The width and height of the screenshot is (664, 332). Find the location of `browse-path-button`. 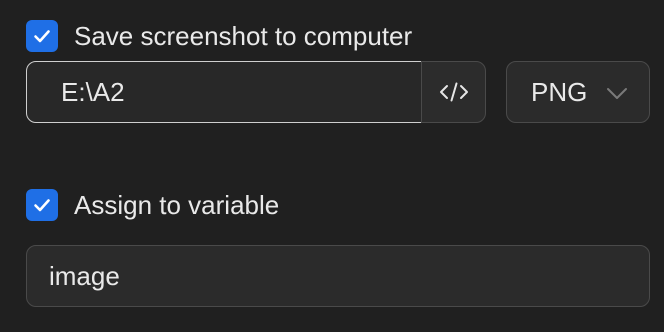

browse-path-button is located at coordinates (453, 92).